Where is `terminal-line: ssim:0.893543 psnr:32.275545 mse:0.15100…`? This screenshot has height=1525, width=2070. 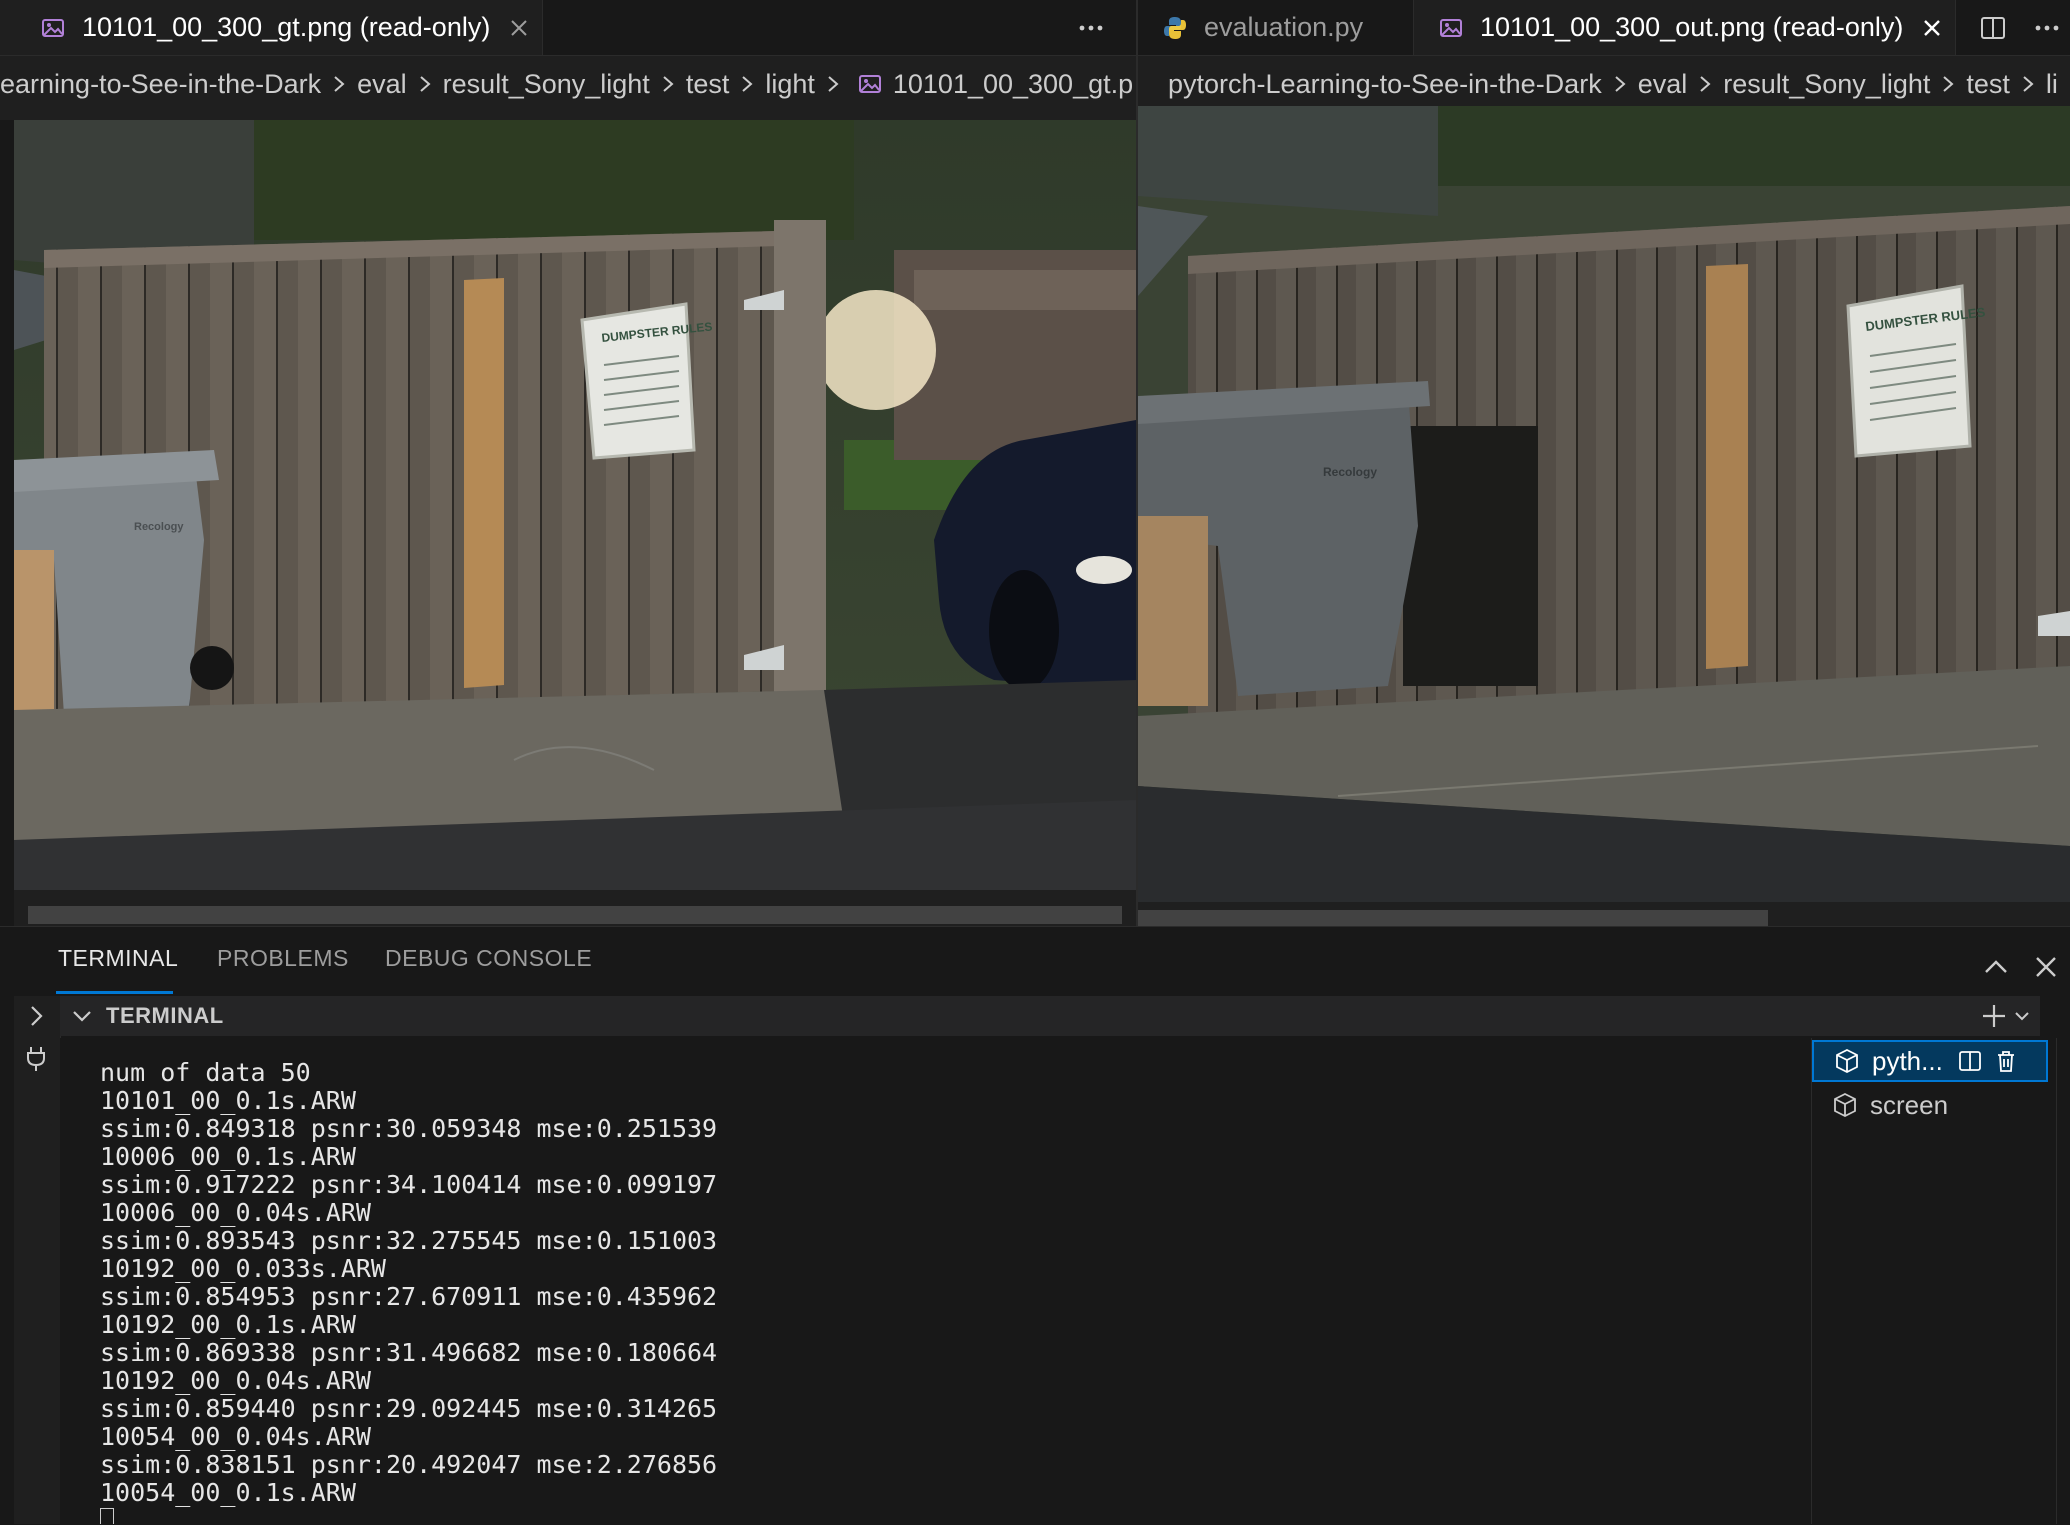 terminal-line: ssim:0.893543 psnr:32.275545 mse:0.15100… is located at coordinates (409, 1240).